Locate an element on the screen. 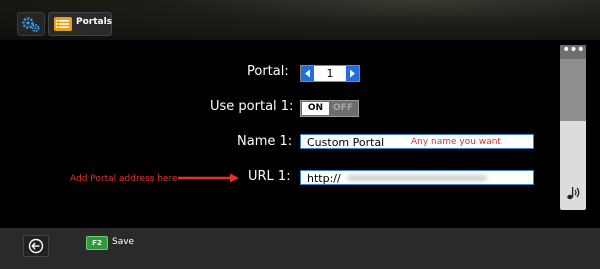  sound-icon is located at coordinates (573, 192).